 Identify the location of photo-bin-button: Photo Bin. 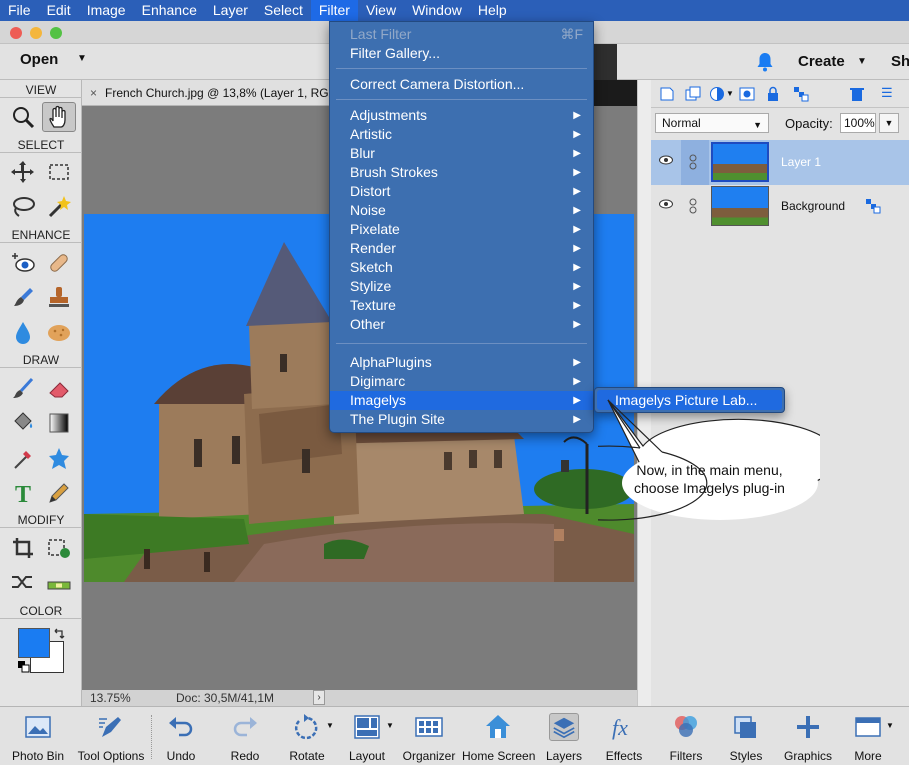
(38, 737).